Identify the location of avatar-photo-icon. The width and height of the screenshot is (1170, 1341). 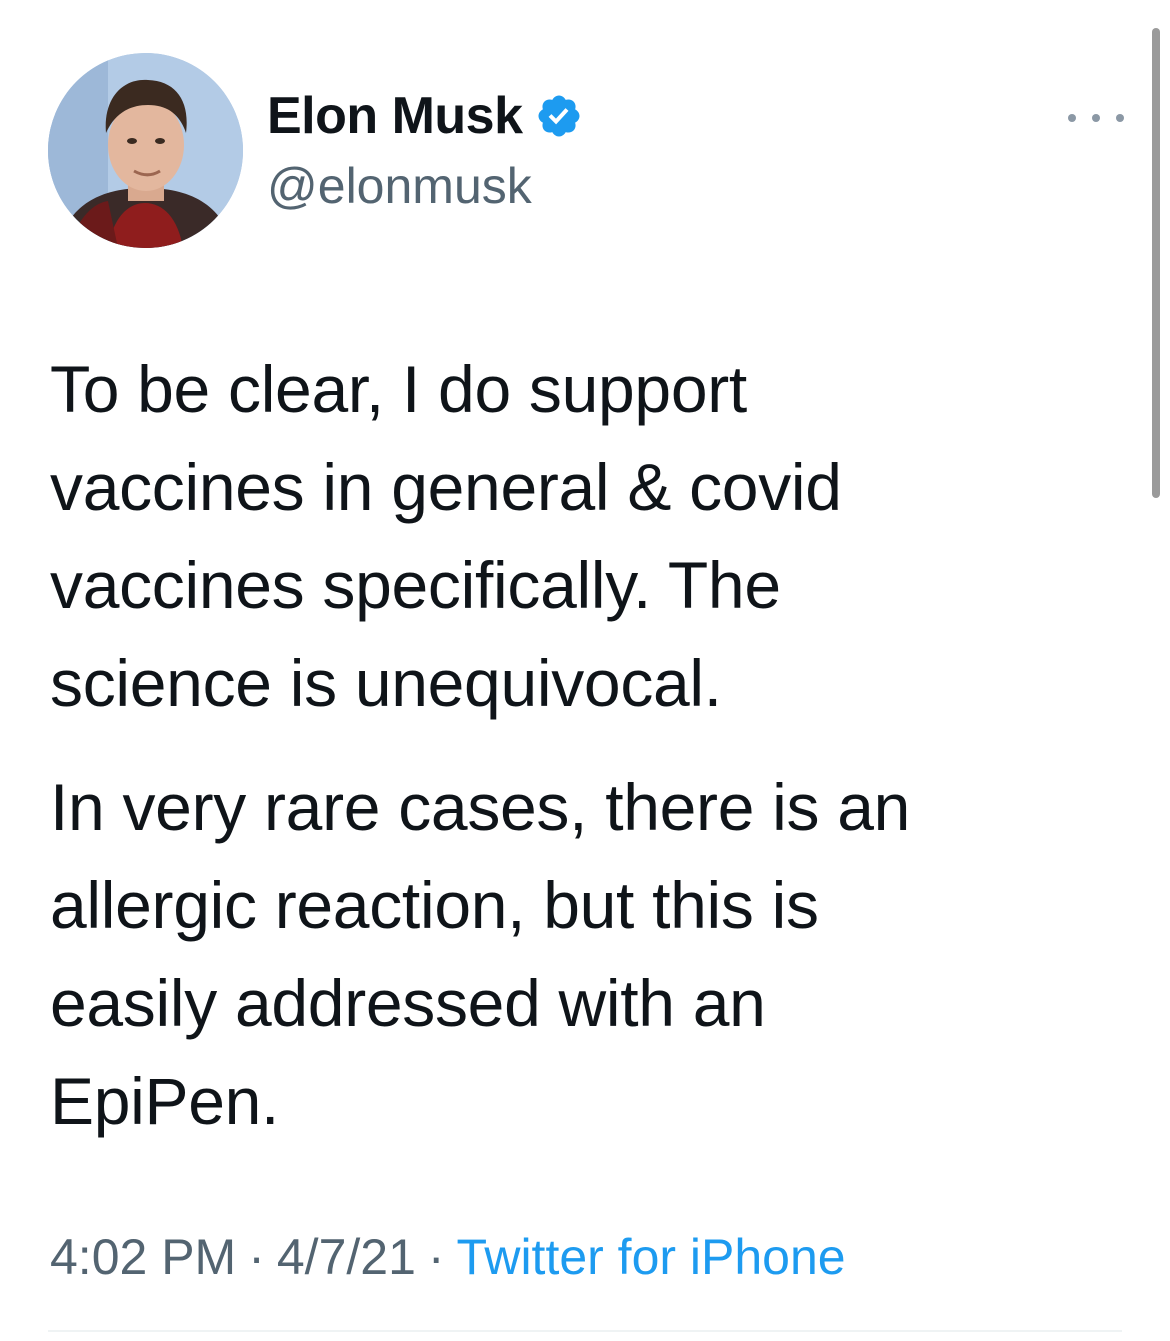
(145, 150).